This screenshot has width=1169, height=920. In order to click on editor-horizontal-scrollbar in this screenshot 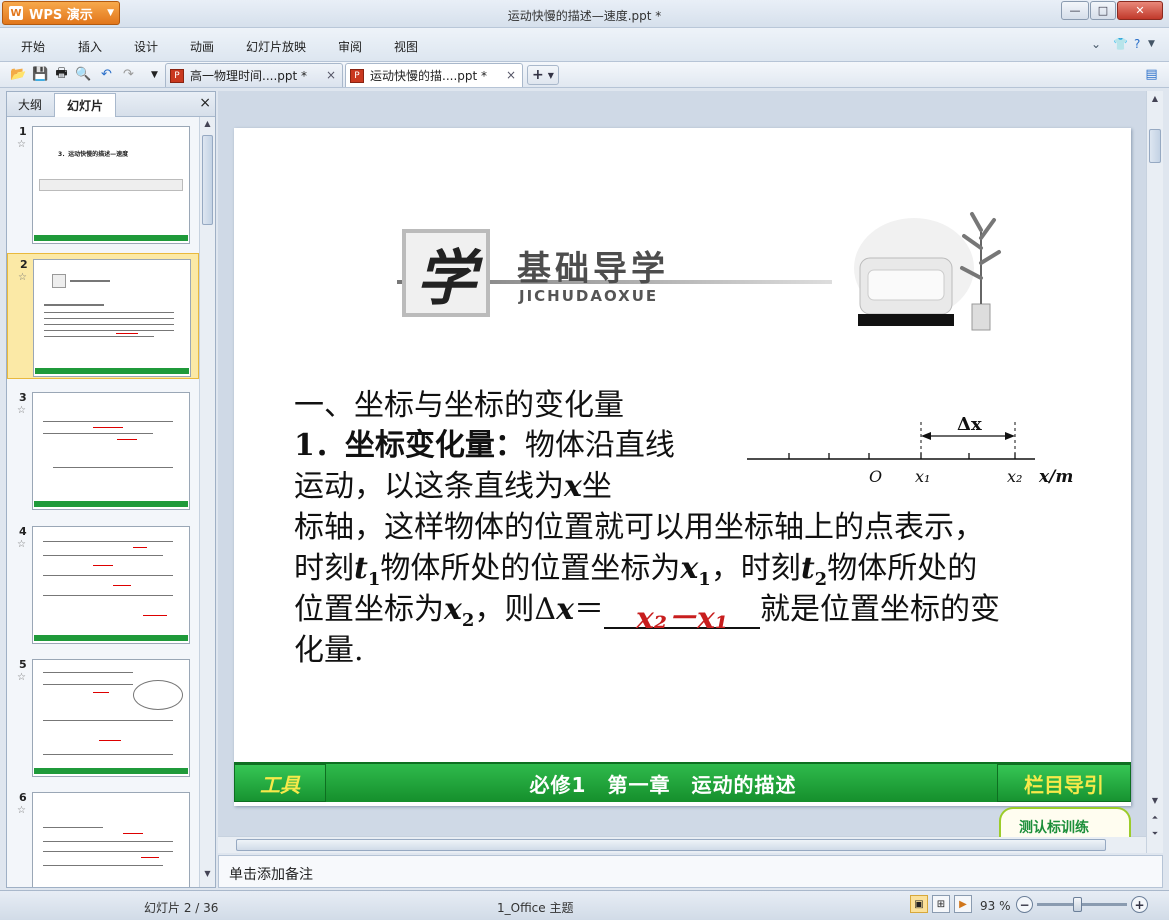, I will do `click(682, 844)`.